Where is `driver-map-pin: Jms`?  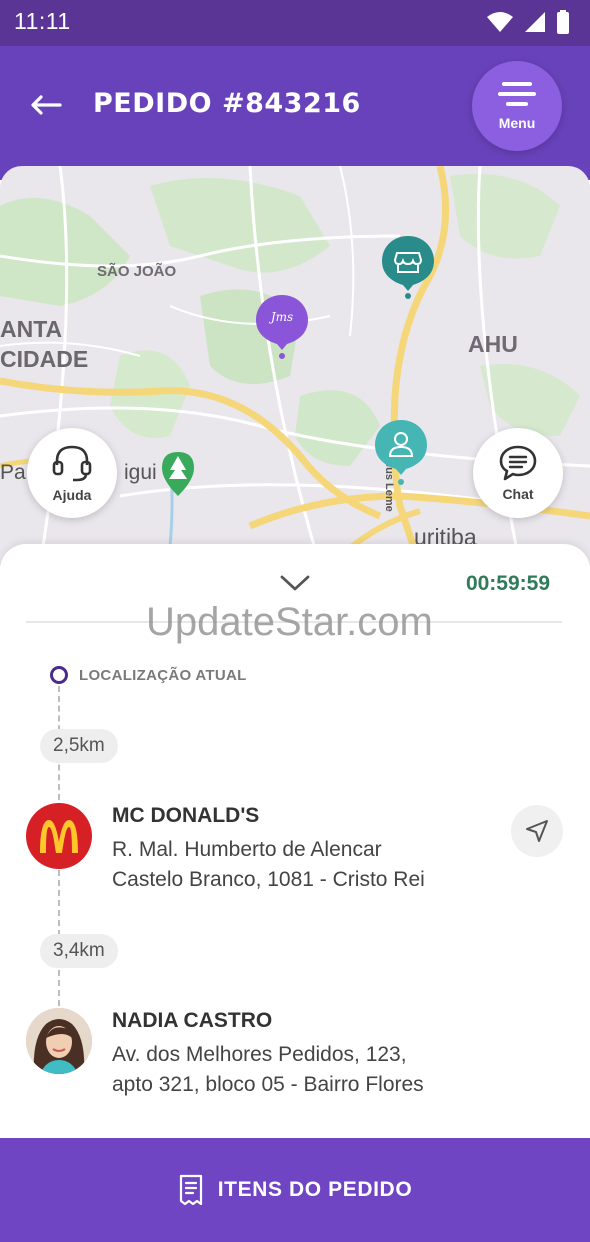 driver-map-pin: Jms is located at coordinates (282, 328).